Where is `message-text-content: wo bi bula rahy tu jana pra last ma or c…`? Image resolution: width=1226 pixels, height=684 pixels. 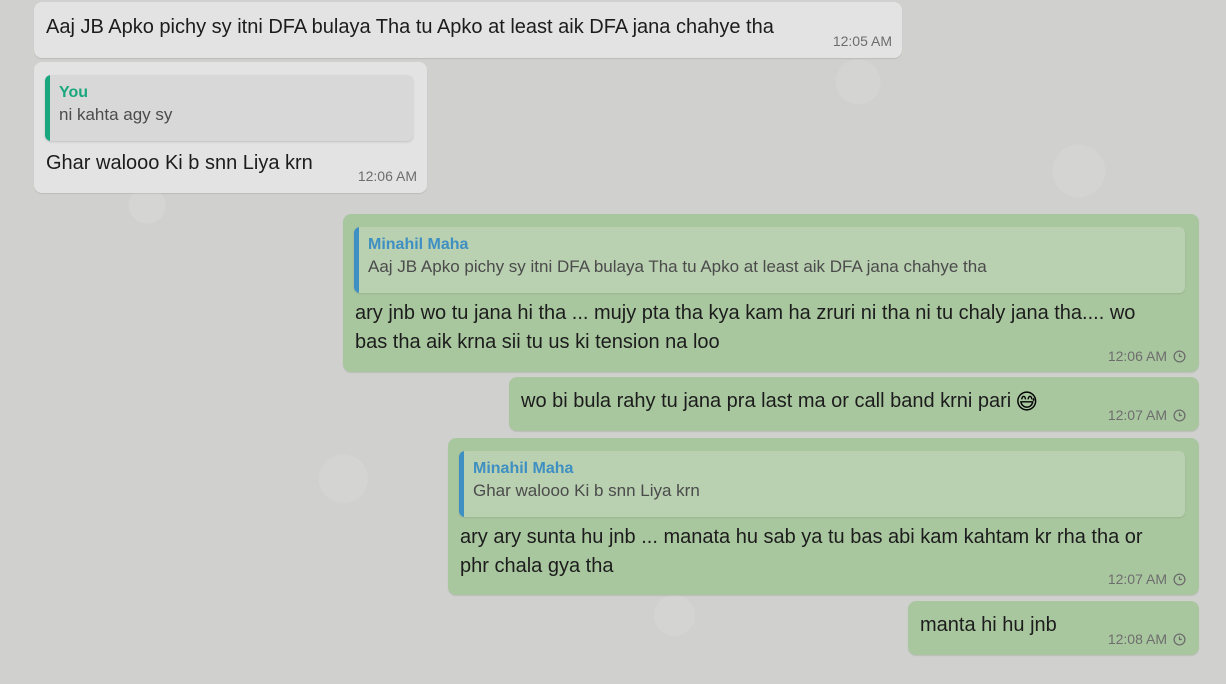 message-text-content: wo bi bula rahy tu jana pra last ma or c… is located at coordinates (766, 401).